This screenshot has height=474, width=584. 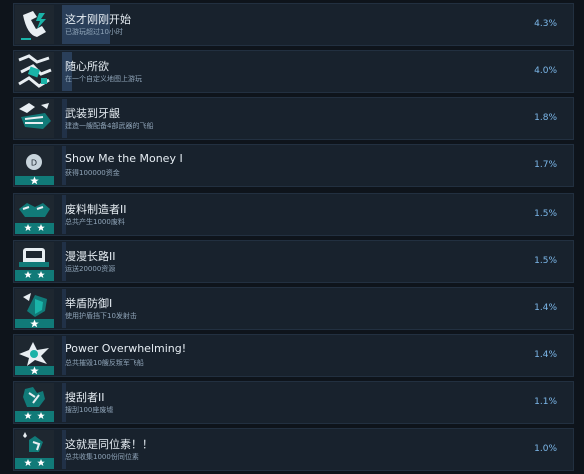 I want to click on unlock-percent: 4.3%, so click(x=545, y=24).